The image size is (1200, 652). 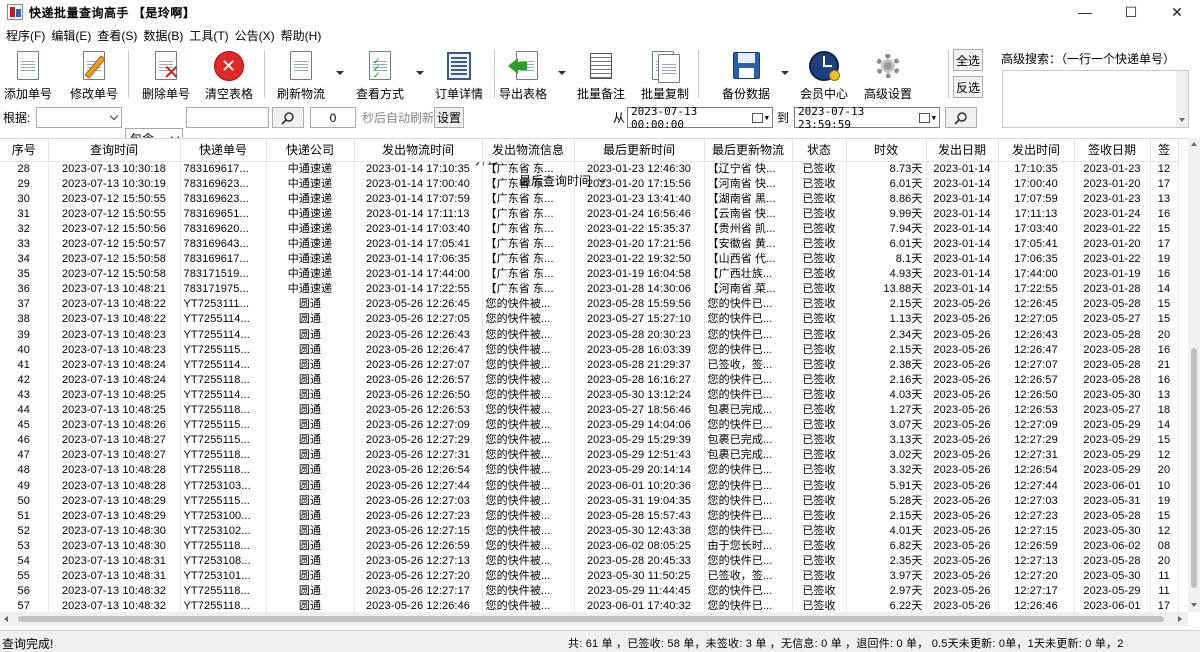 I want to click on clear-table-button: ✕ 清空表格, so click(x=229, y=74).